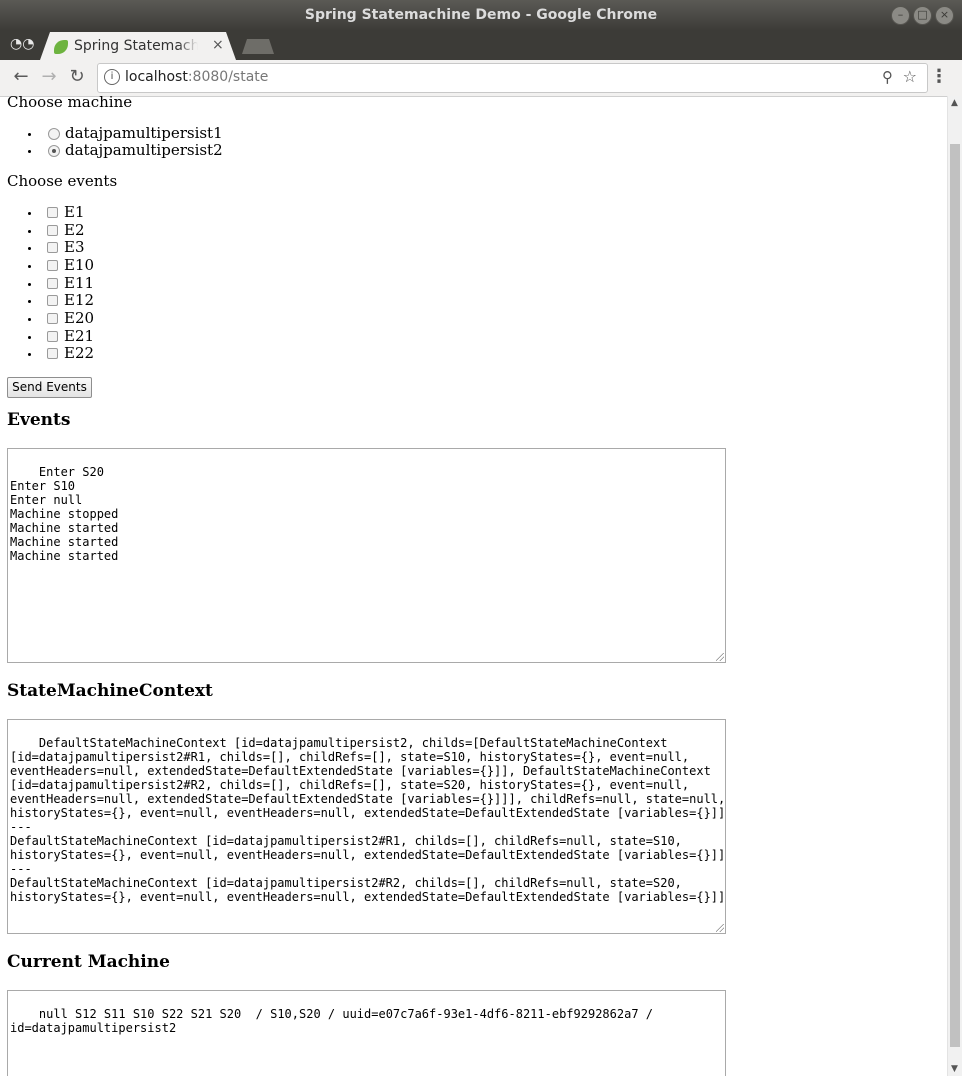  Describe the element at coordinates (79, 283) in the screenshot. I see `event-label: E11` at that location.